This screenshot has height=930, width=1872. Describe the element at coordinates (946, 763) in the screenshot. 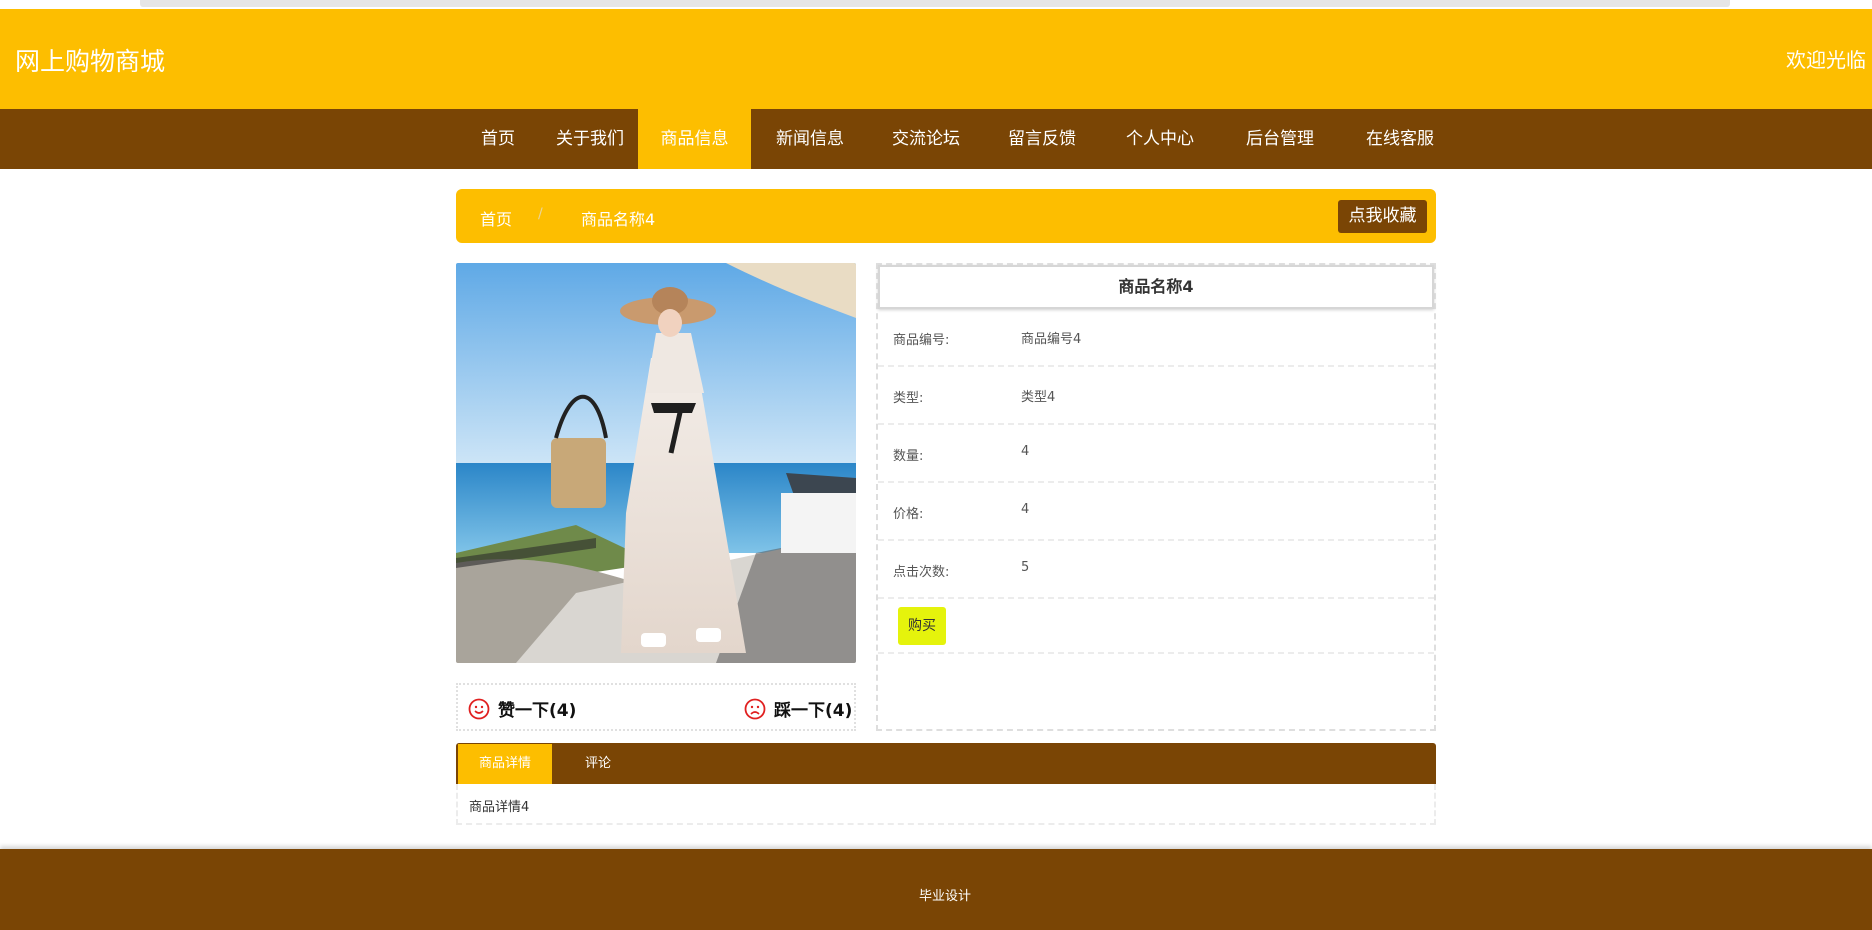

I see `detail-tabs: 商品详情 评论` at that location.